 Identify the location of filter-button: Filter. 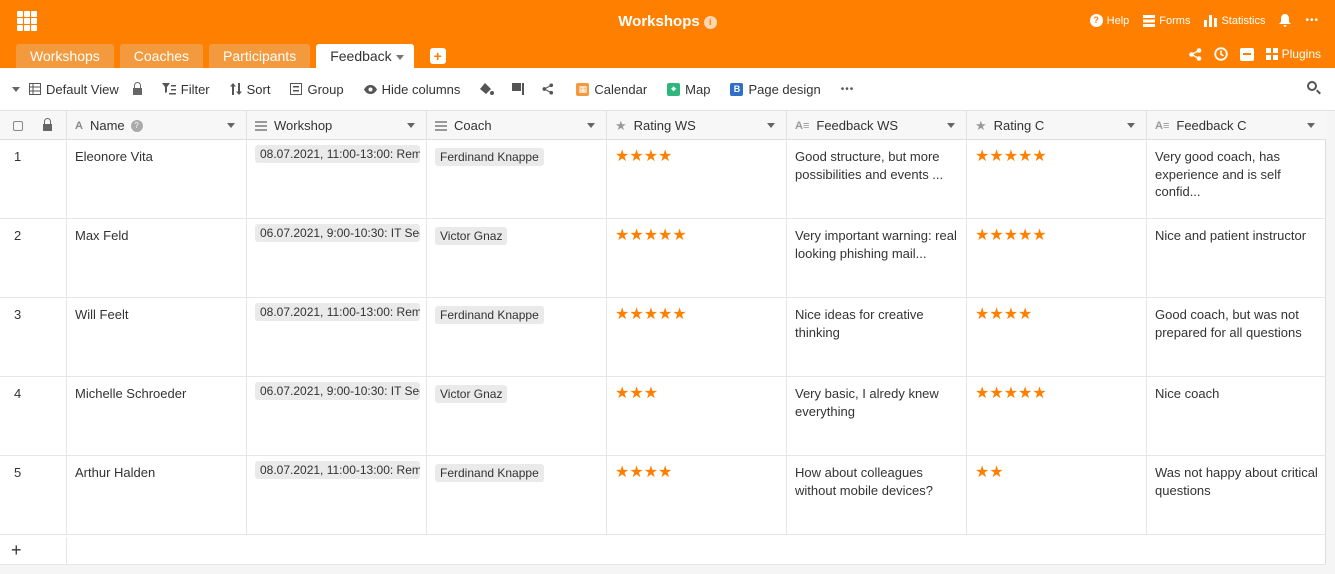
(185, 89).